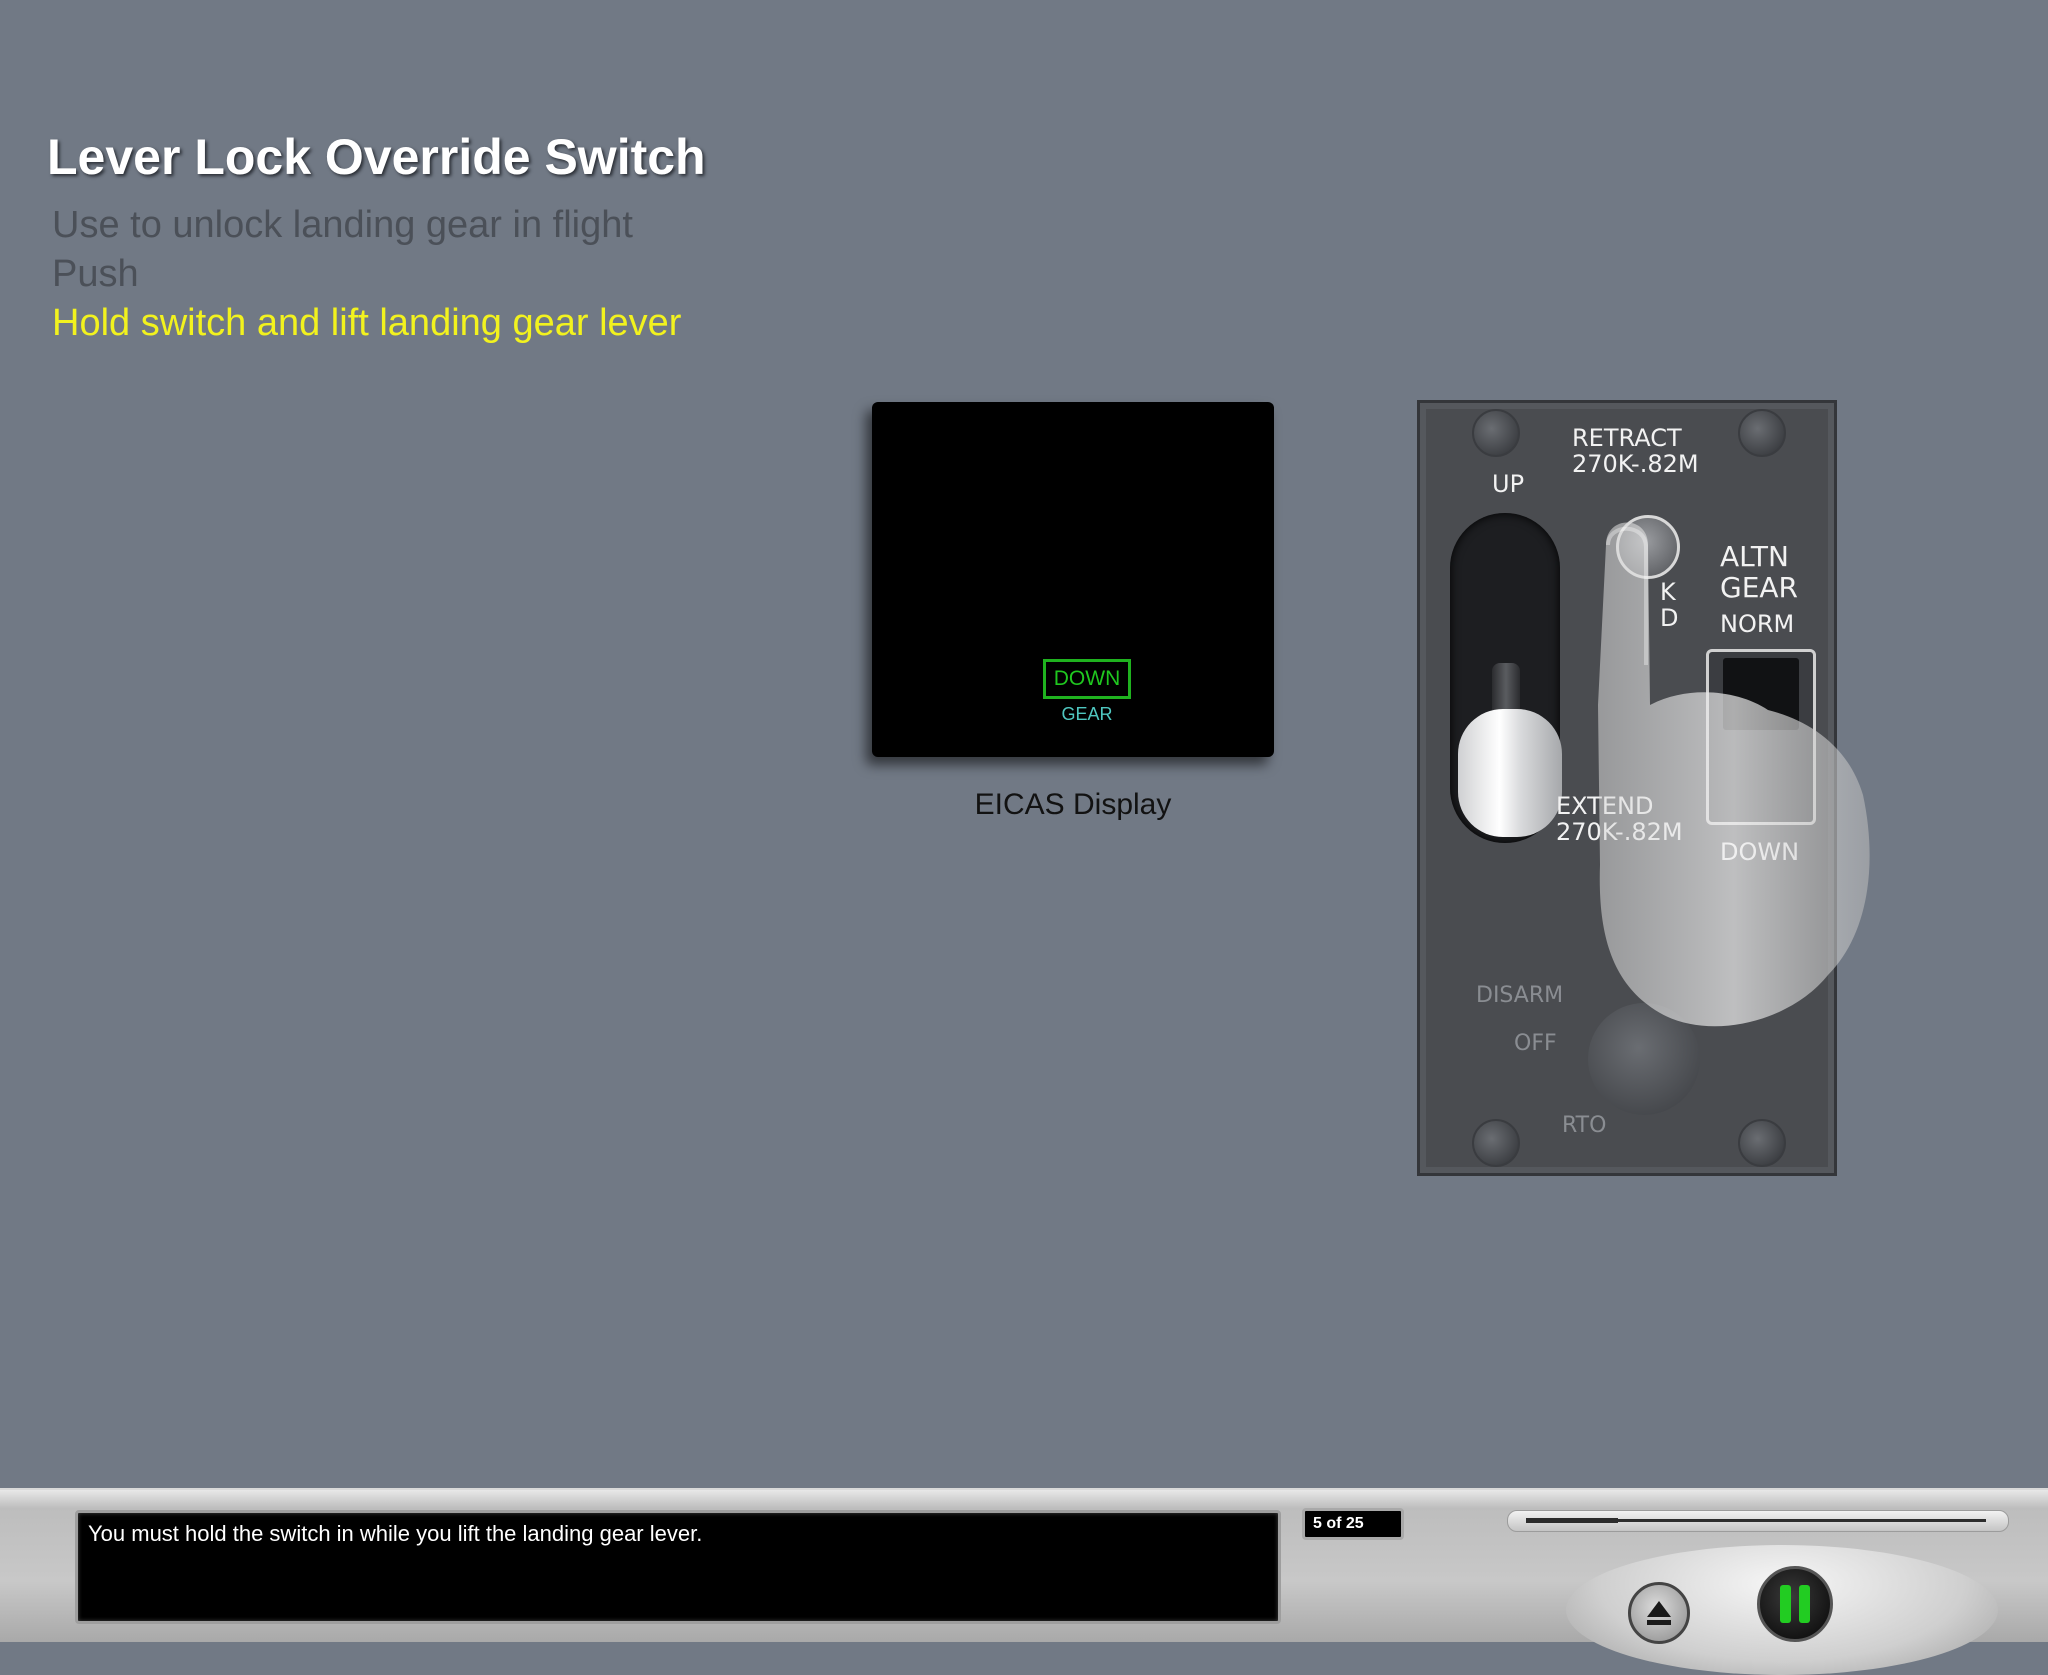 The image size is (2048, 1675). I want to click on gear-label: GEAR, so click(1087, 714).